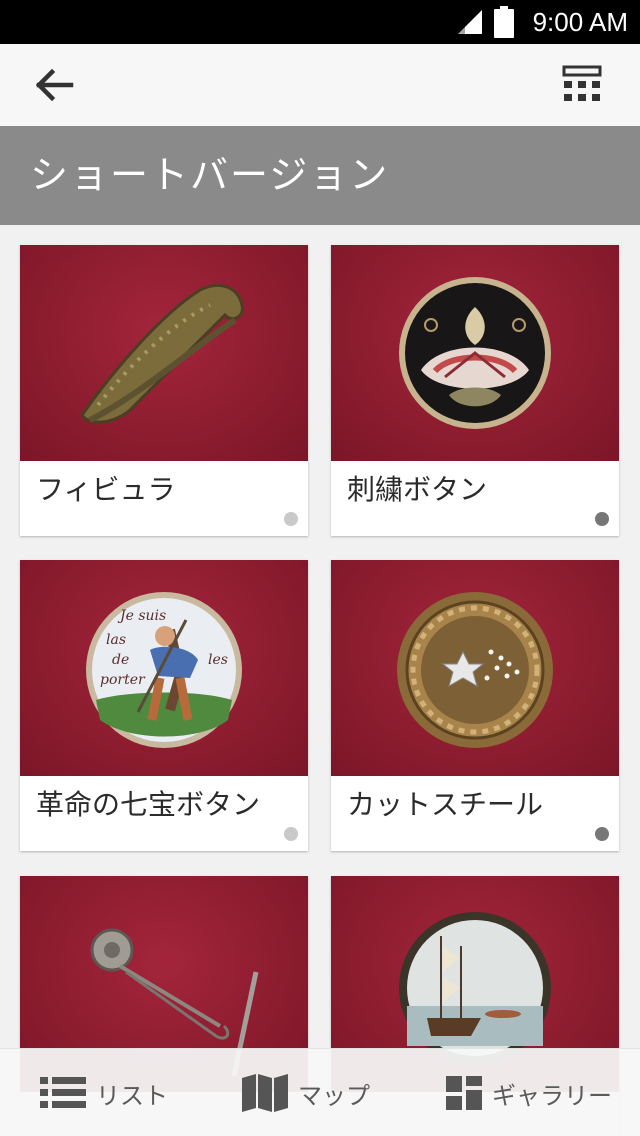 This screenshot has height=1136, width=640. What do you see at coordinates (148, 804) in the screenshot?
I see `item-label: 革命の七宝ボタン` at bounding box center [148, 804].